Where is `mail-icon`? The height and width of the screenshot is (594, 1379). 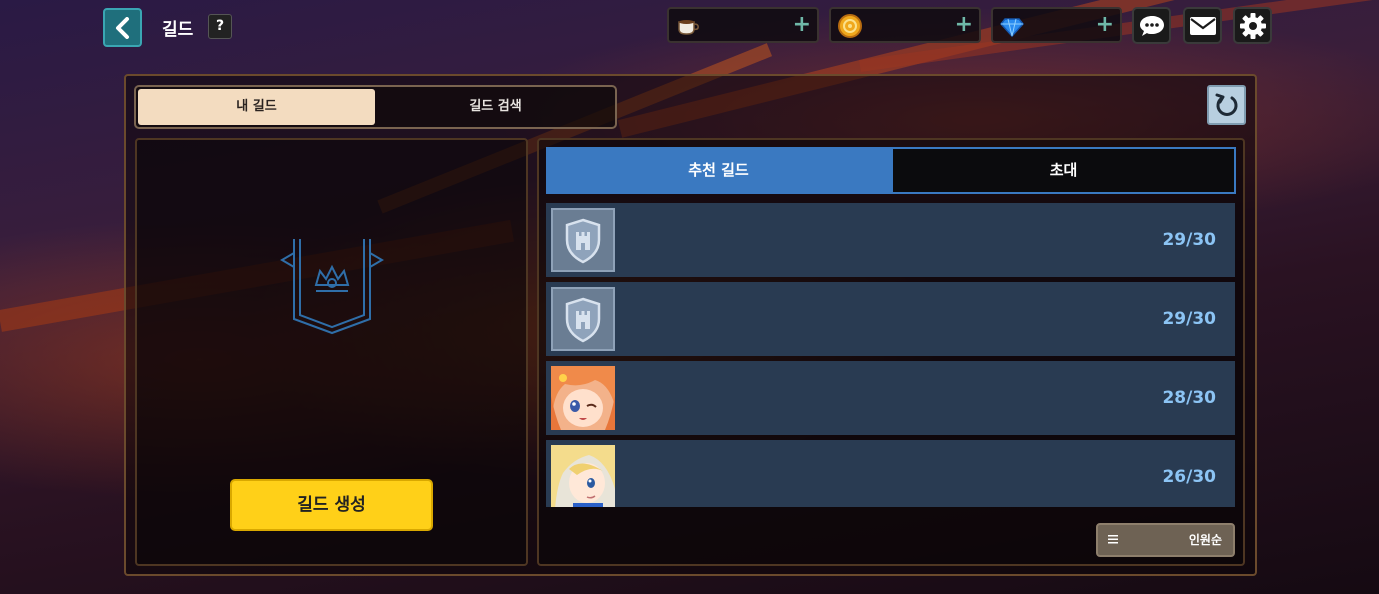
mail-icon is located at coordinates (1202, 25).